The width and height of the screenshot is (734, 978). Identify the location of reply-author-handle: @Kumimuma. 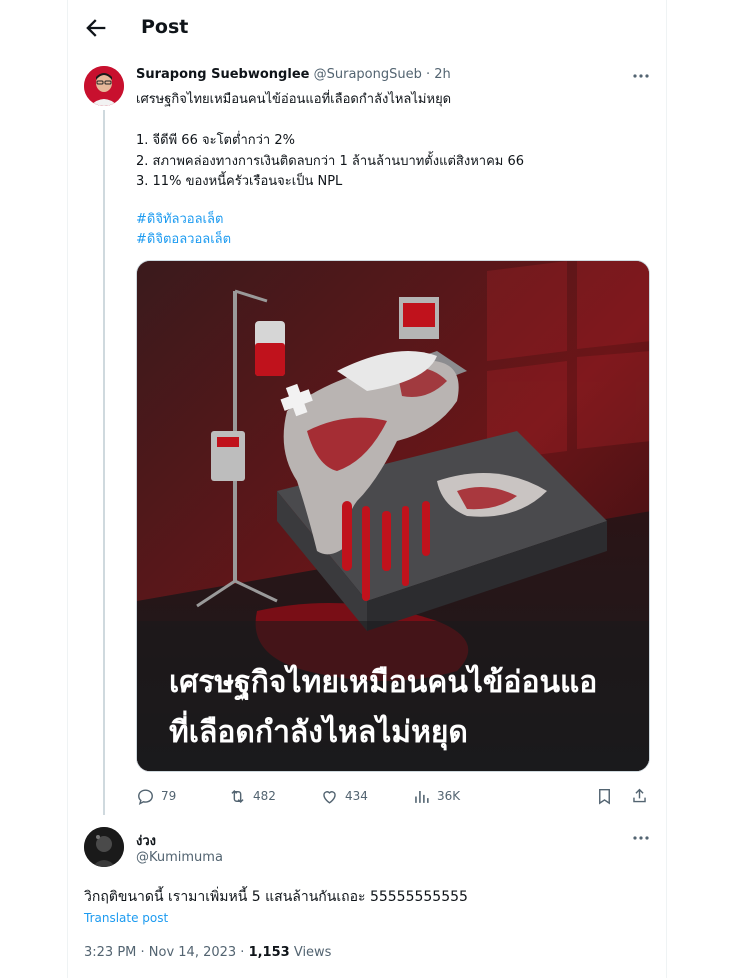
(179, 857).